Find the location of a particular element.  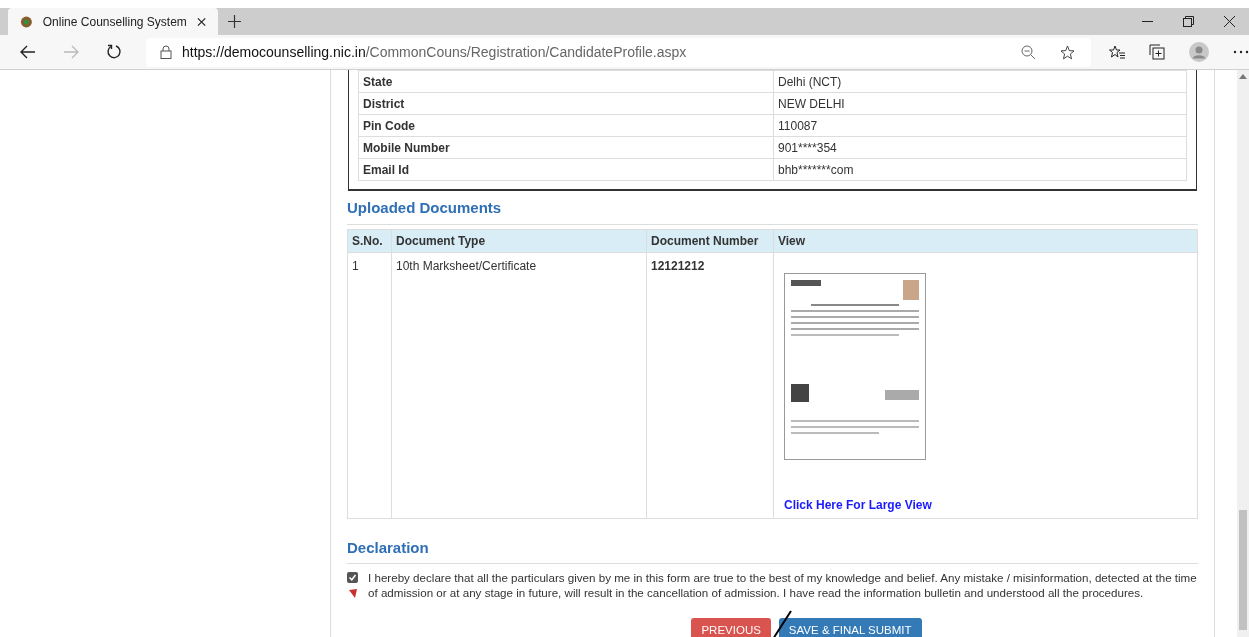

emblem-icon is located at coordinates (26, 21).